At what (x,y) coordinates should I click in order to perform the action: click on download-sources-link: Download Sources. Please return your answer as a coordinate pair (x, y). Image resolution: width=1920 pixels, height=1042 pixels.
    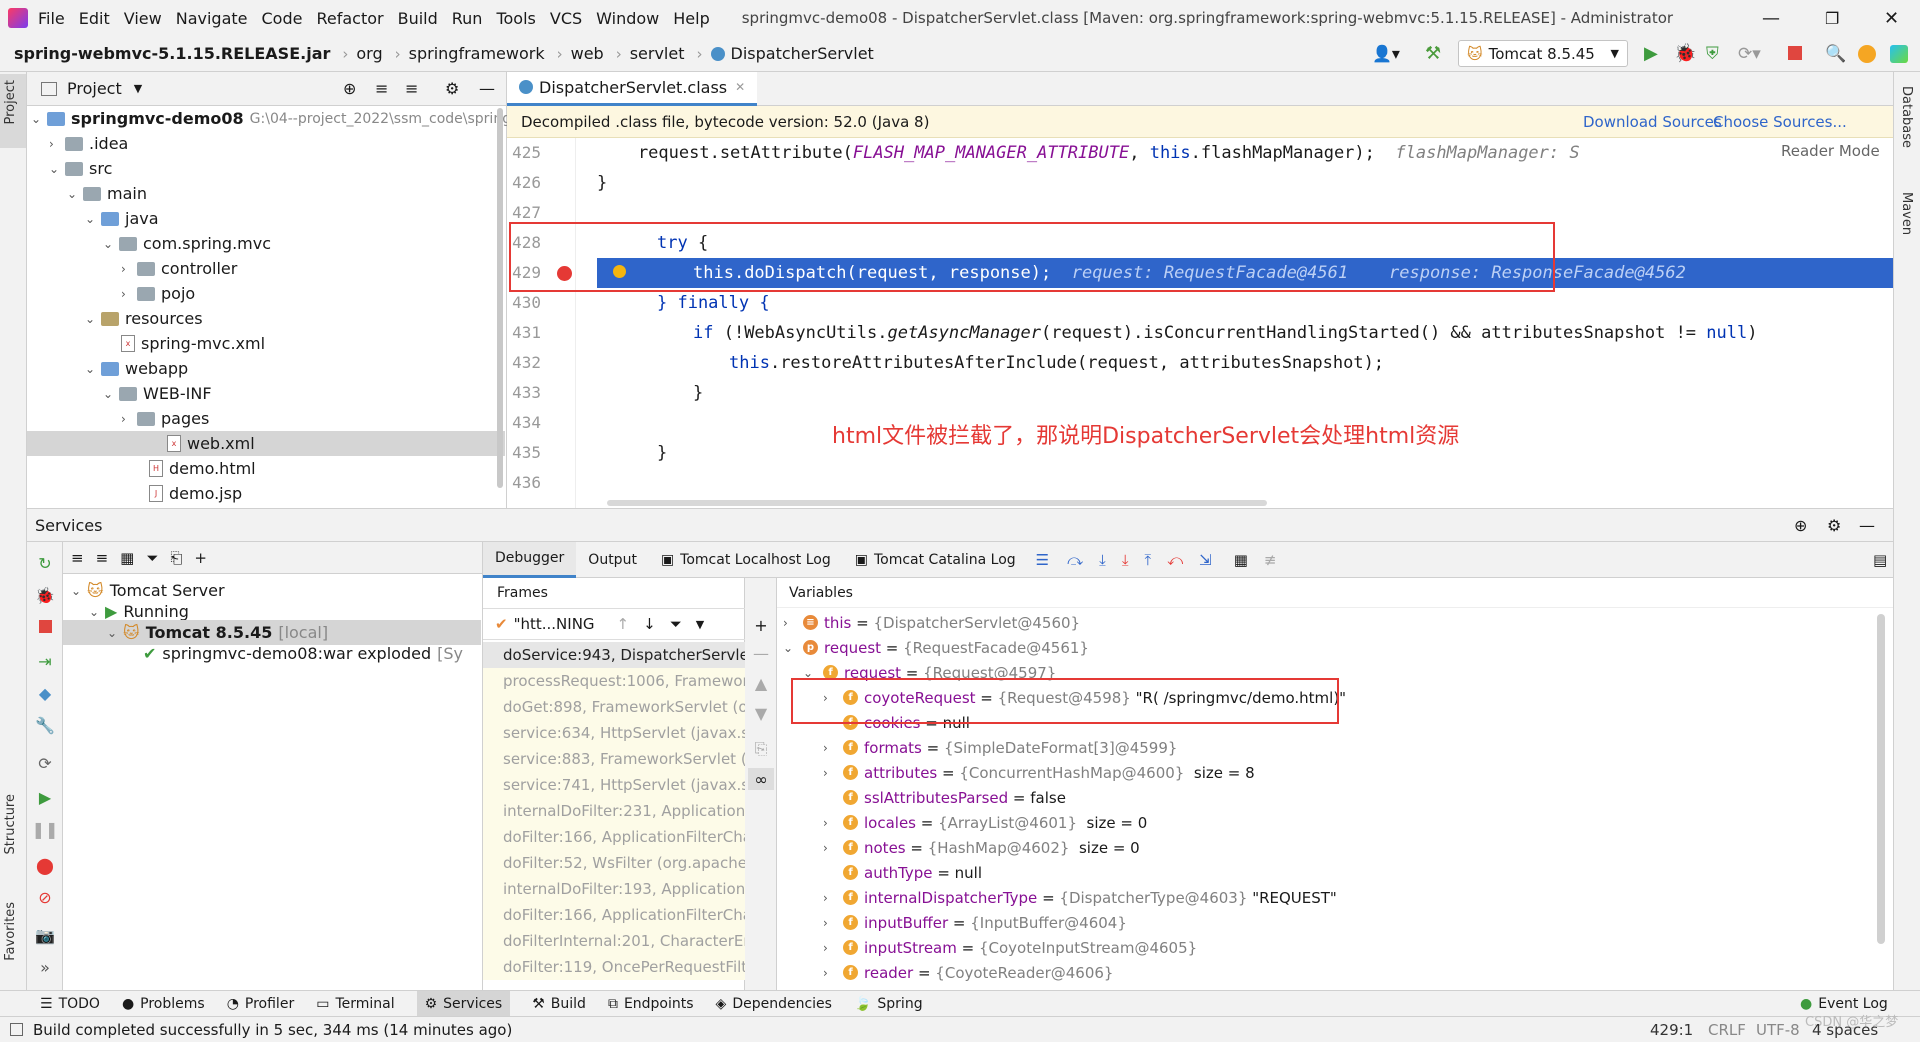
    Looking at the image, I should click on (1652, 122).